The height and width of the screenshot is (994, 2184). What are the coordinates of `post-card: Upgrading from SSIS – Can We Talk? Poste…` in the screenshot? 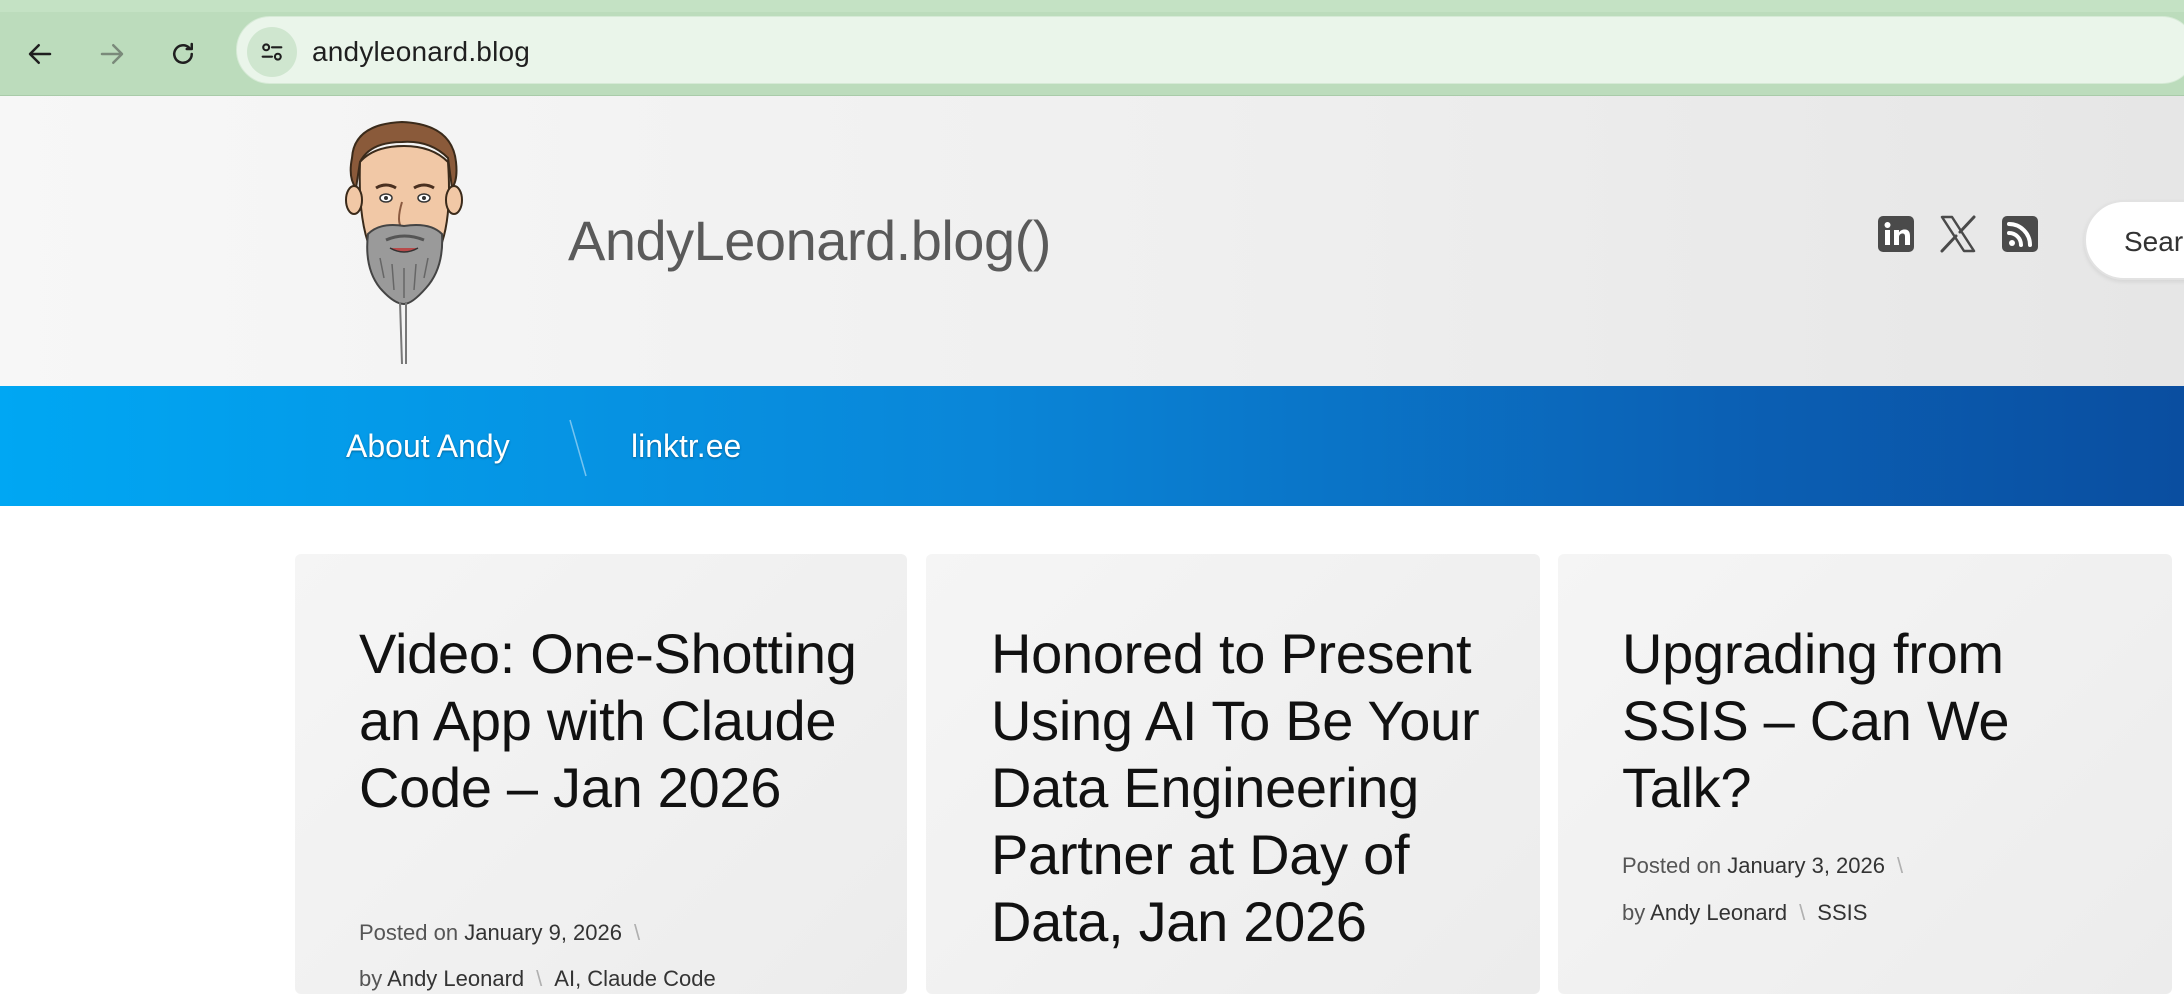 It's located at (1865, 774).